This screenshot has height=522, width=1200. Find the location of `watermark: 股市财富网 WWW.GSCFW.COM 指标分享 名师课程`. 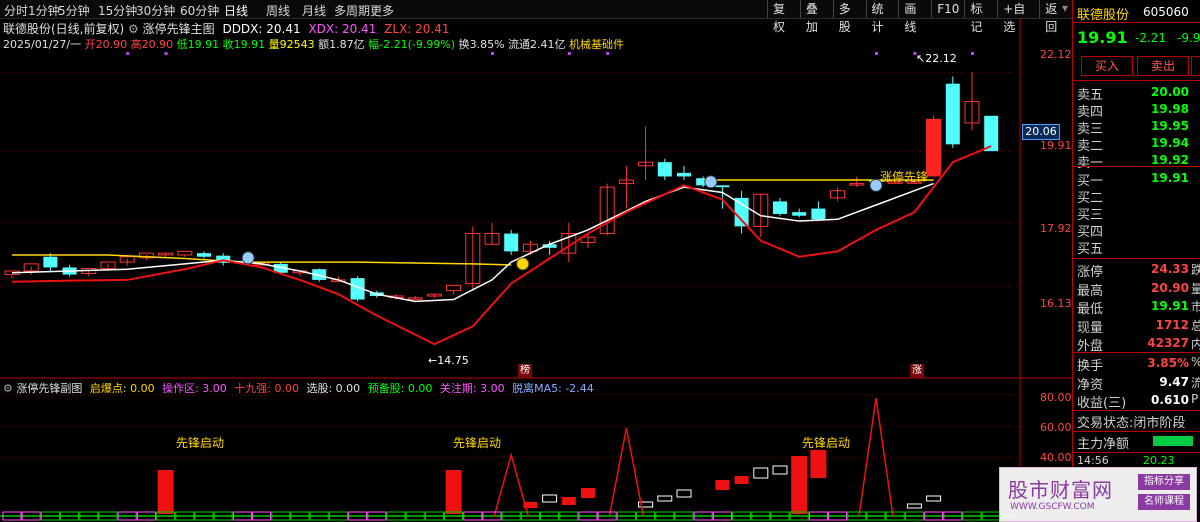

watermark: 股市财富网 WWW.GSCFW.COM 指标分享 名师课程 is located at coordinates (1098, 494).